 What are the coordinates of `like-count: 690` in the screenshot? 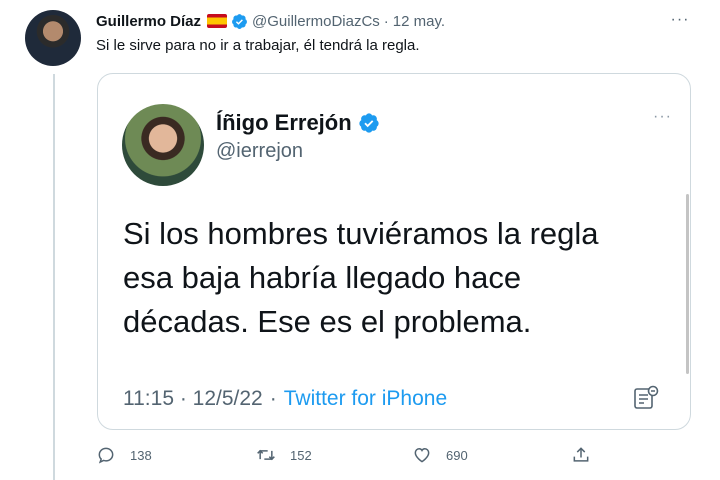 It's located at (457, 455).